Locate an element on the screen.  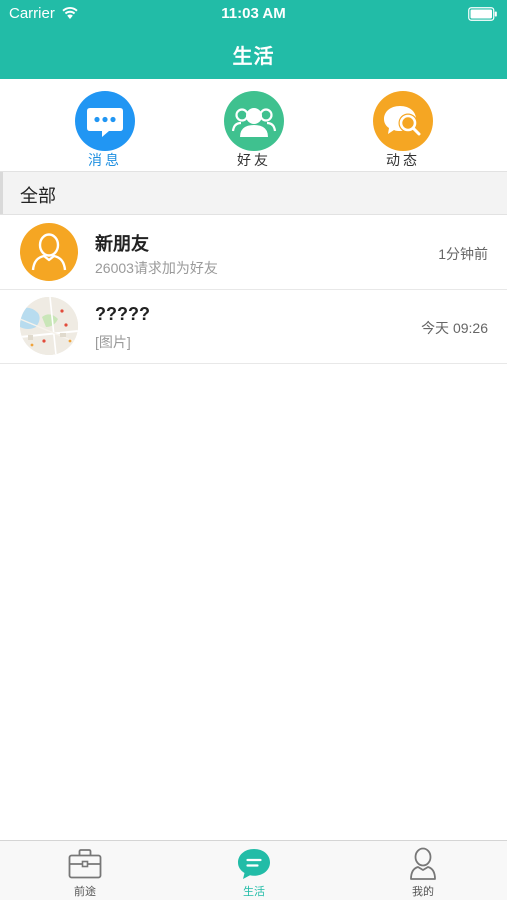
chat-bubble-icon is located at coordinates (105, 121).